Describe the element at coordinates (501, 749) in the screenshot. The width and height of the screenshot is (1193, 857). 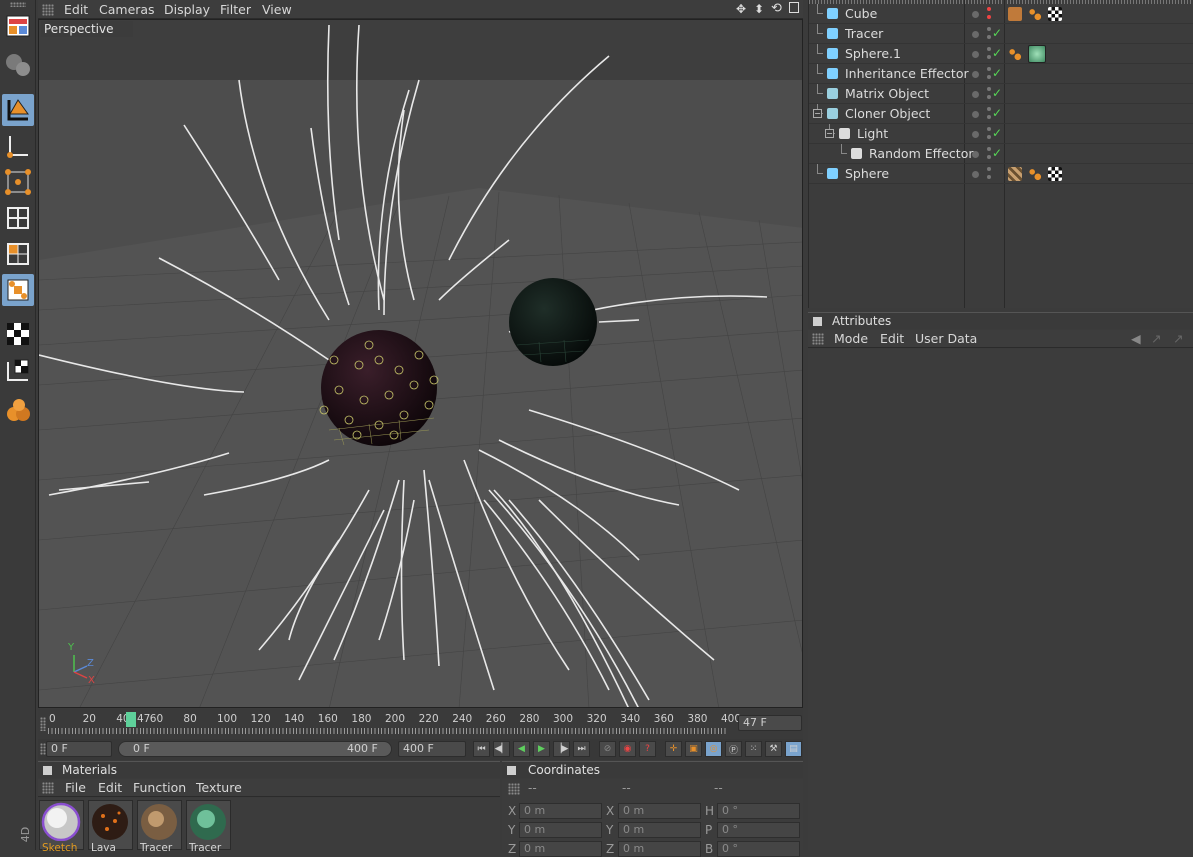
I see `prev-frame-button: ◀▏` at that location.